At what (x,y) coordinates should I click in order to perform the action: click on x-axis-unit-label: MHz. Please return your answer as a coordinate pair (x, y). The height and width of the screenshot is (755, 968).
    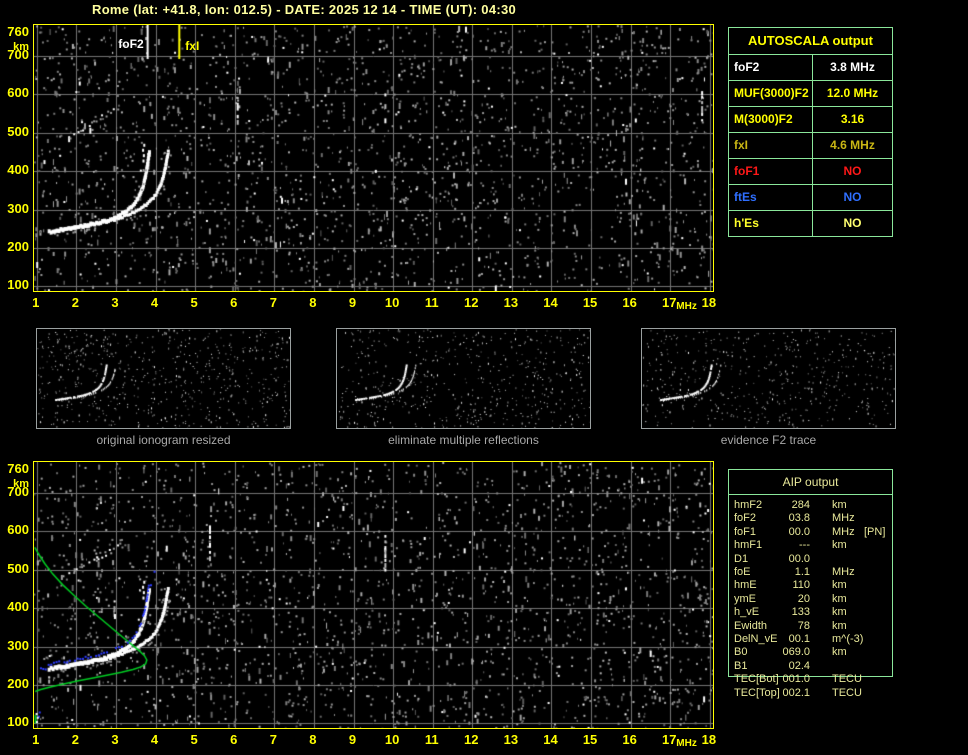
    Looking at the image, I should click on (686, 306).